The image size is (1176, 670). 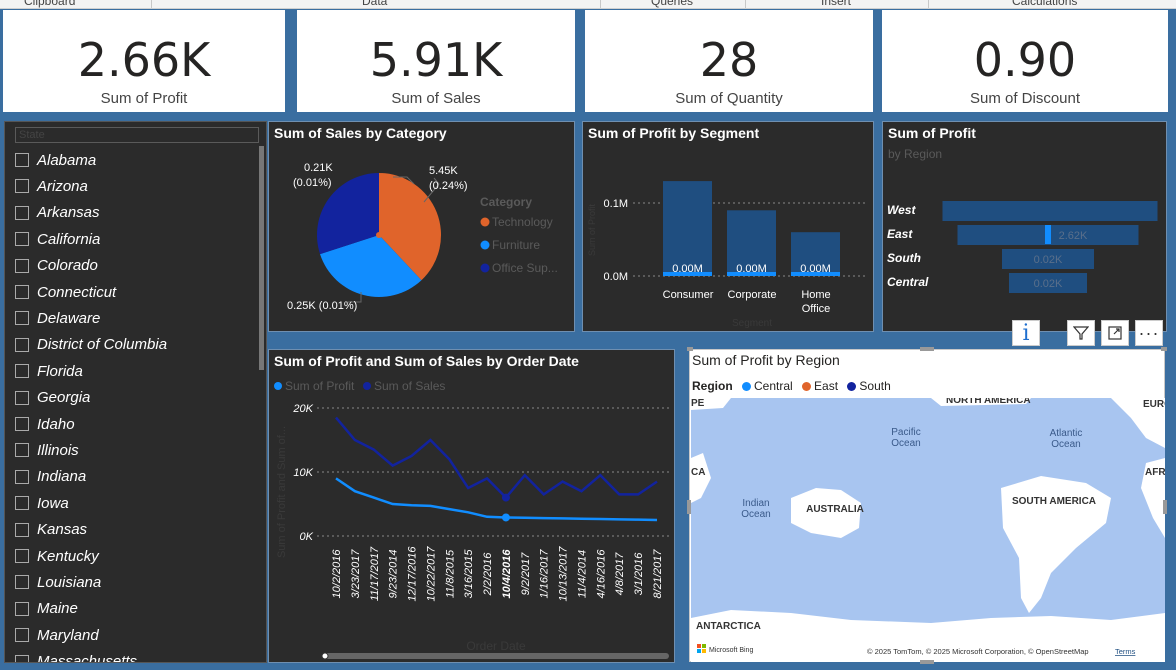 I want to click on kpi-value: 28, so click(x=729, y=60).